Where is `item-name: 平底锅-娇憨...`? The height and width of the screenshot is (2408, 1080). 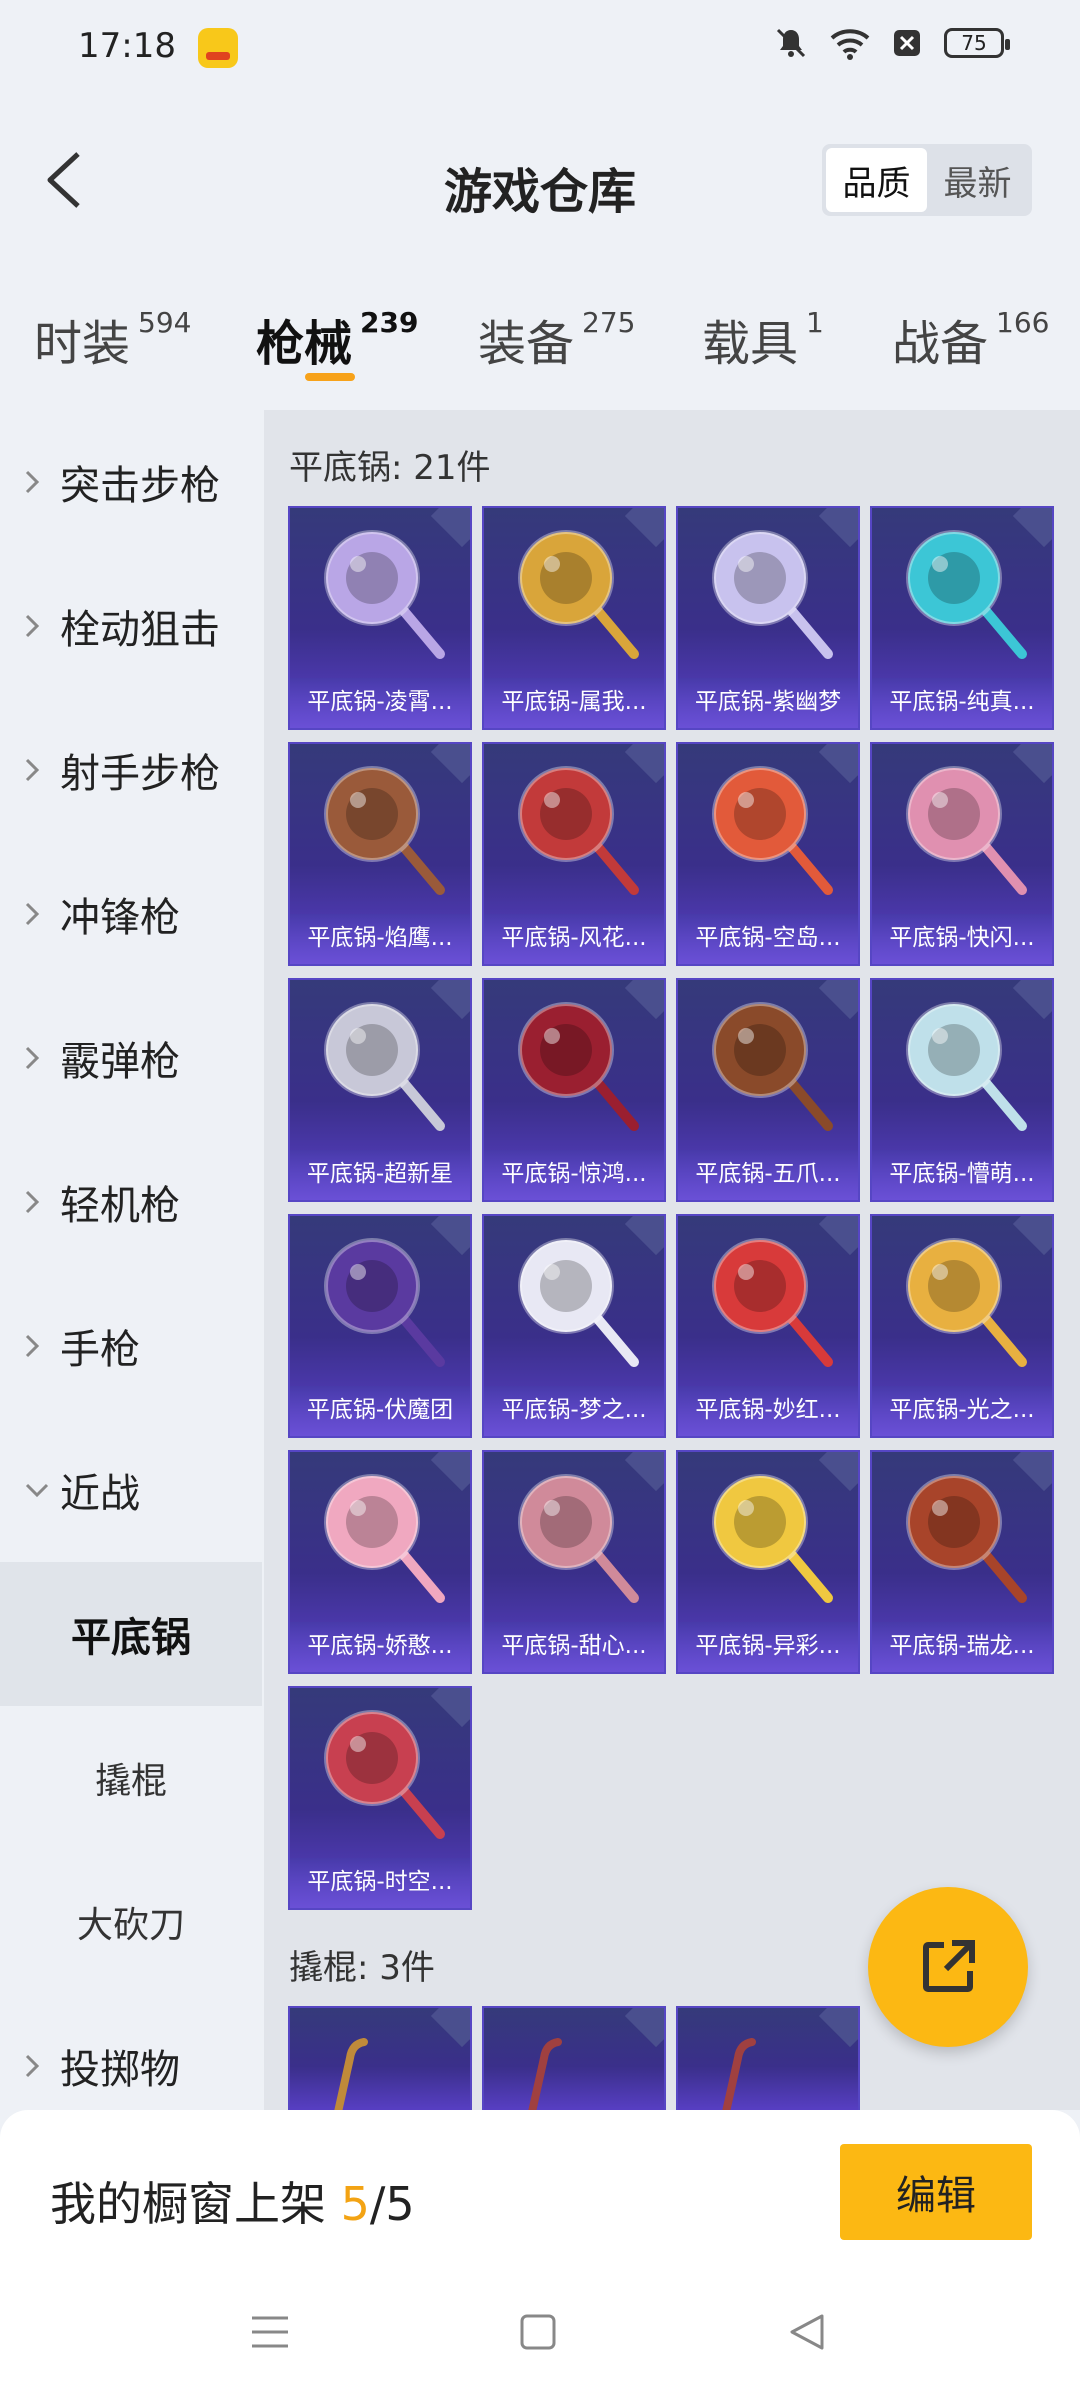 item-name: 平底锅-娇憨... is located at coordinates (380, 1647).